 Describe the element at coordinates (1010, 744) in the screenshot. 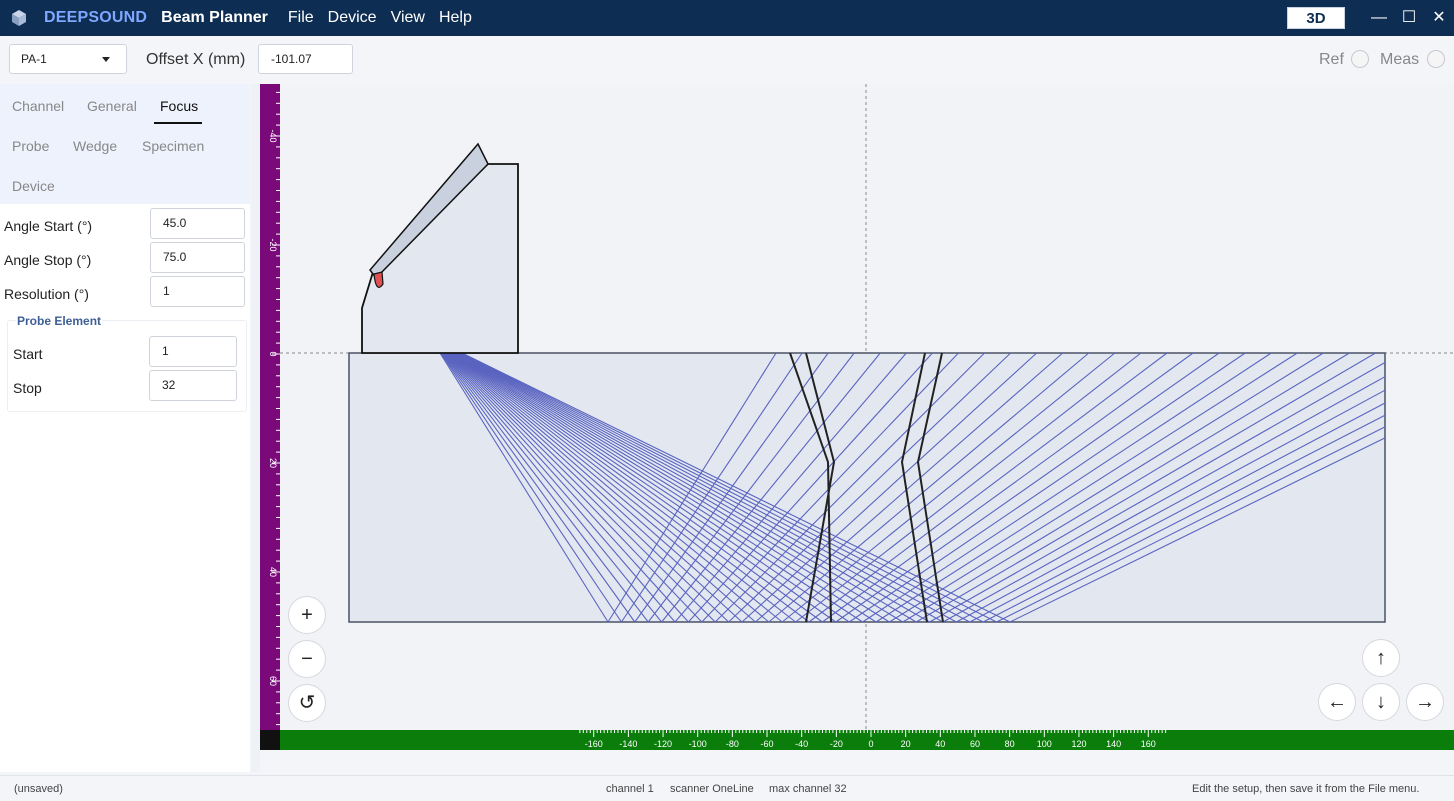

I see `x-ruler-label: 80` at that location.